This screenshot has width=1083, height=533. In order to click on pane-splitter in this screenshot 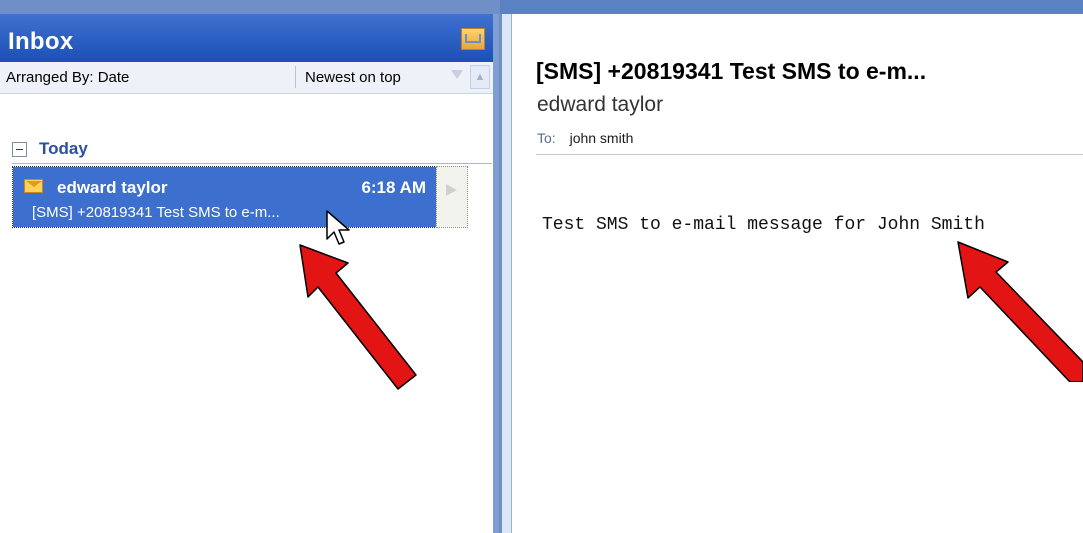, I will do `click(495, 273)`.